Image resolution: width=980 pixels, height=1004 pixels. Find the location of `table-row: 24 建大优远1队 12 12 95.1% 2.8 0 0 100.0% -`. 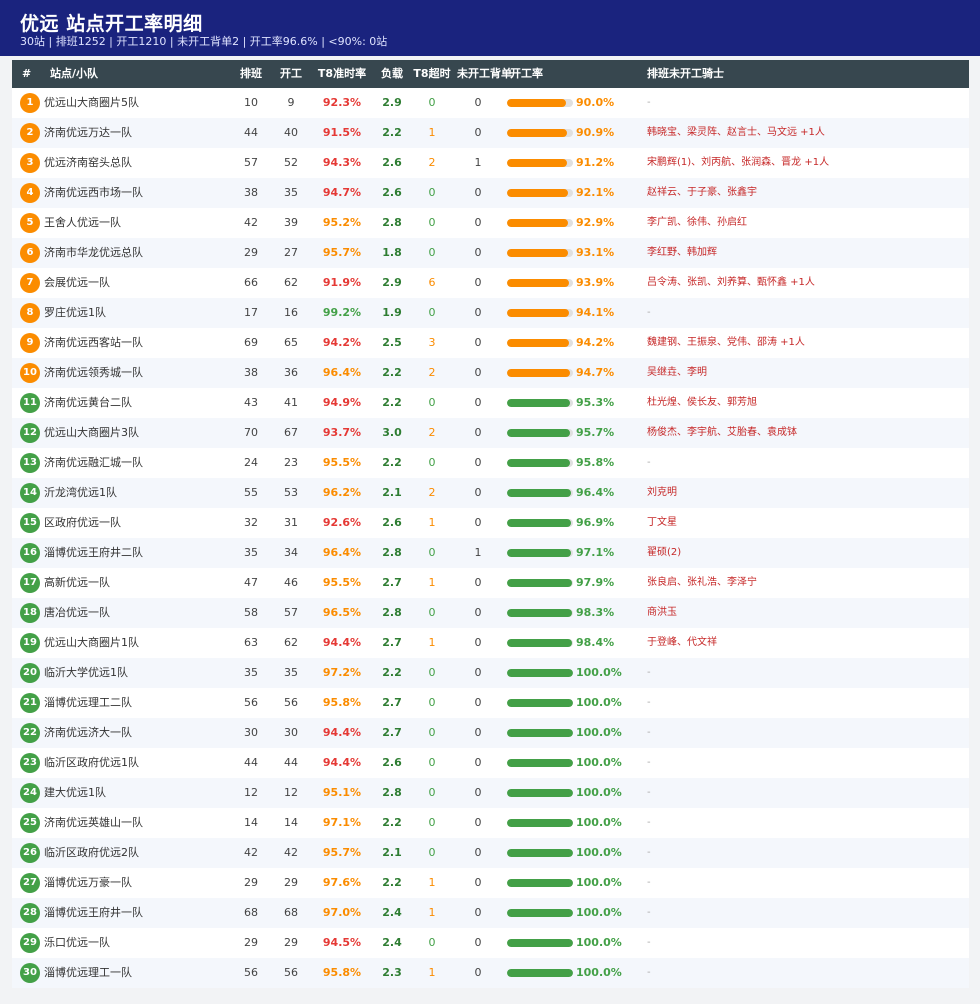

table-row: 24 建大优远1队 12 12 95.1% 2.8 0 0 100.0% - is located at coordinates (490, 793).